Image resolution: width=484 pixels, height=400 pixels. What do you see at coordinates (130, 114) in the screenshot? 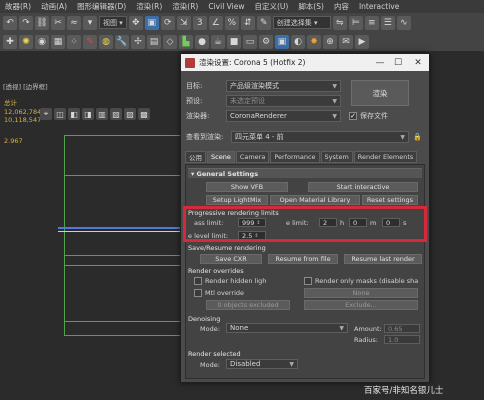
I see `viewport-tool-7-icon: ▨` at bounding box center [130, 114].